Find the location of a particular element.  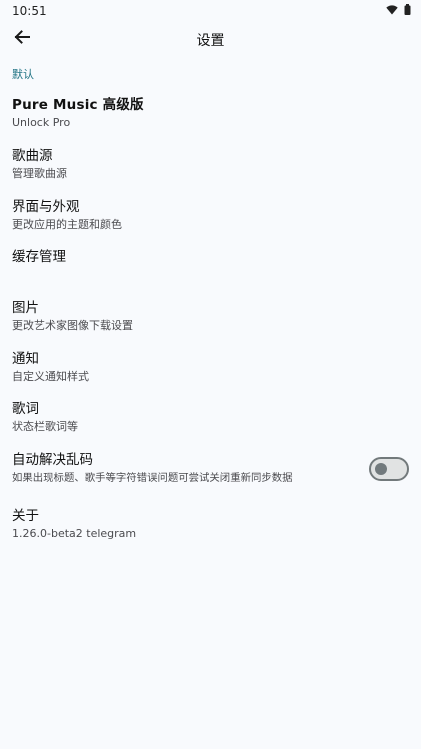

item-title: 界面与外观 is located at coordinates (46, 207).